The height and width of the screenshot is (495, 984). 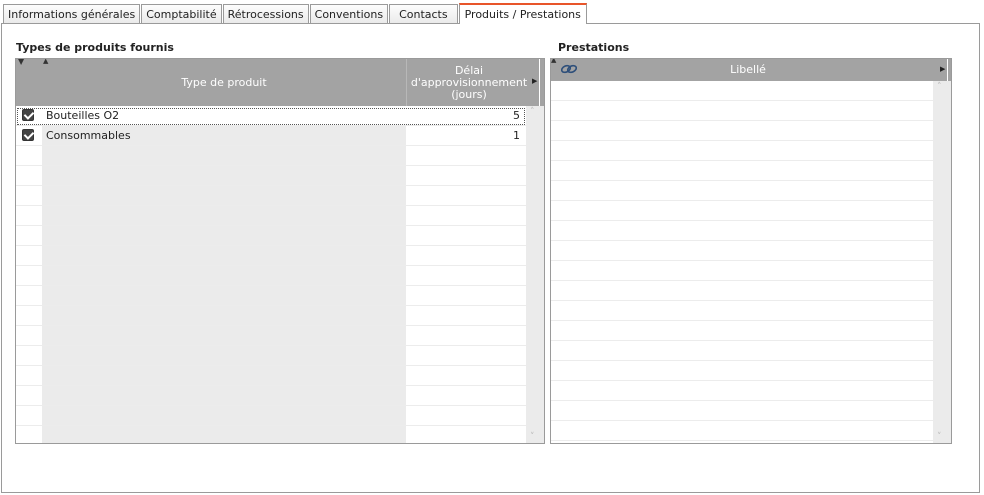 I want to click on tab-informations-generales: Informations générales, so click(x=72, y=14).